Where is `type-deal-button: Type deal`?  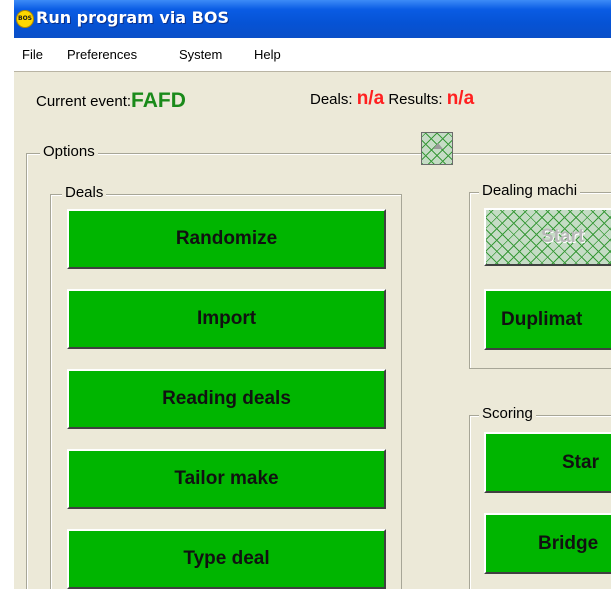
type-deal-button: Type deal is located at coordinates (226, 559).